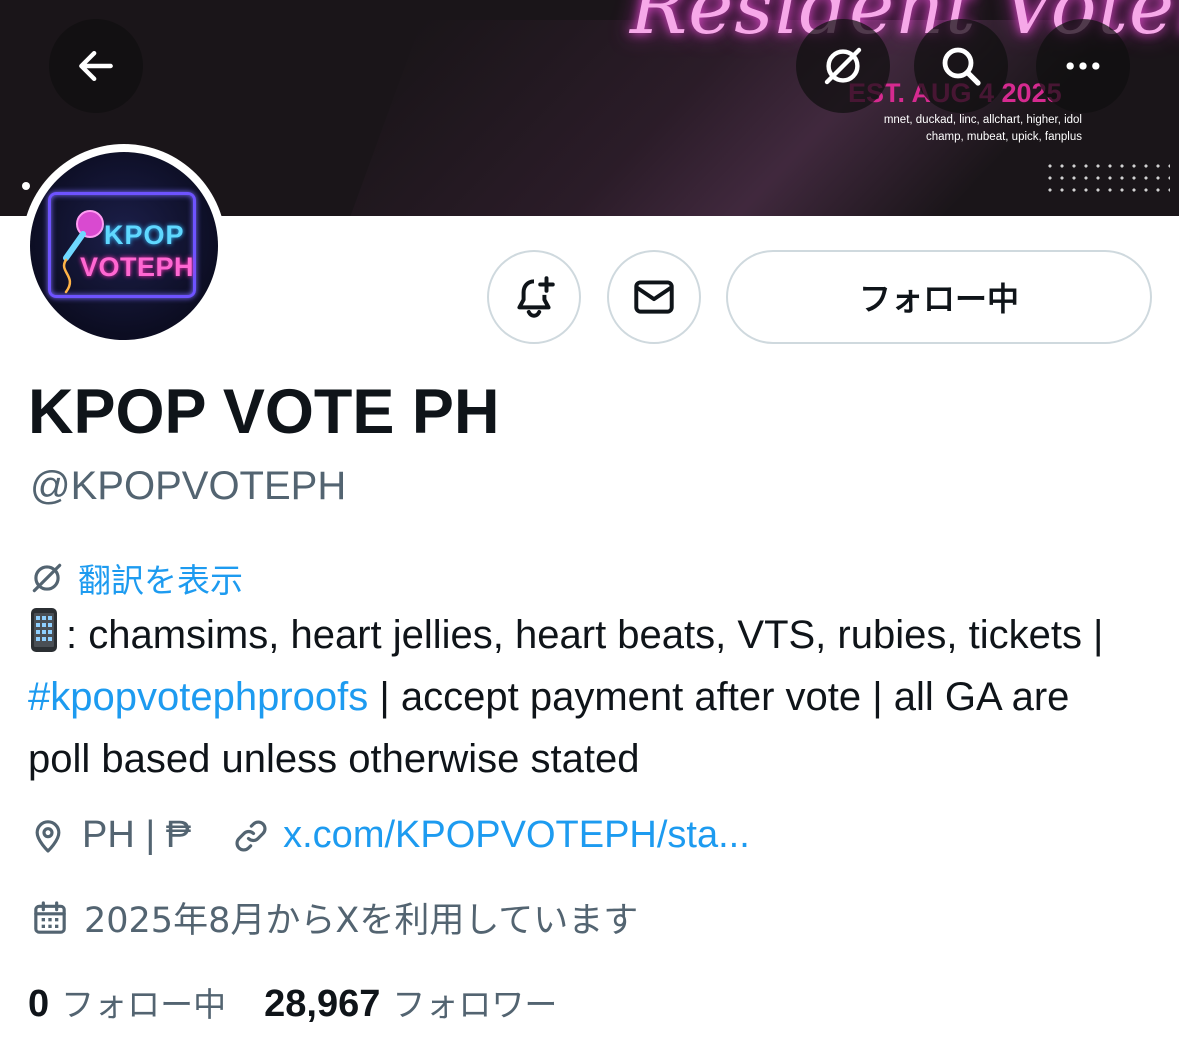 The height and width of the screenshot is (1048, 1179). I want to click on more-icon, so click(1083, 66).